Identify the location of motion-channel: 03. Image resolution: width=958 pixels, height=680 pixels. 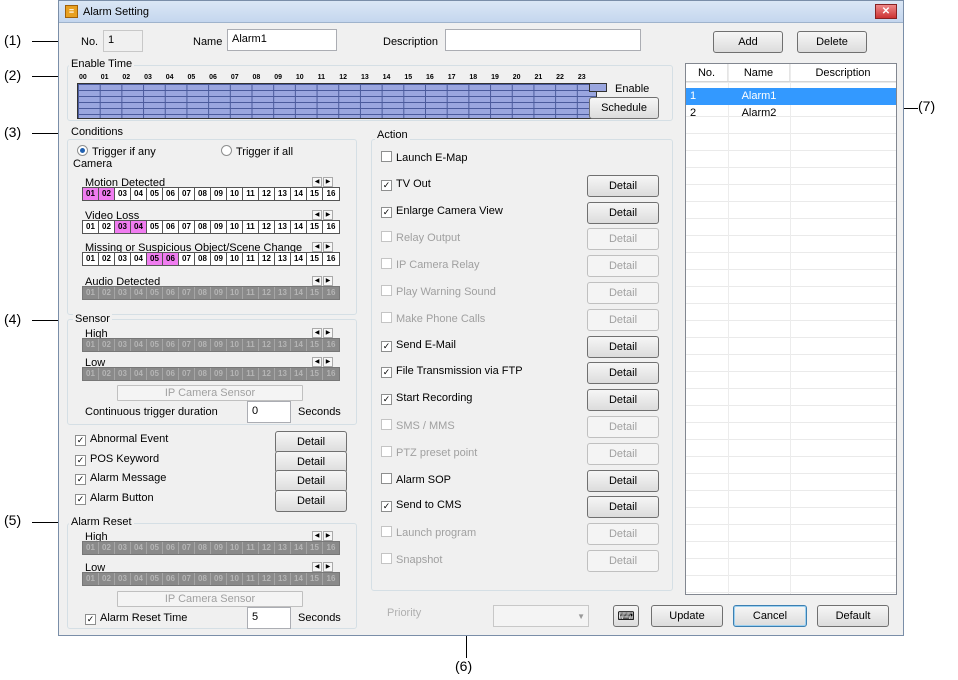
(123, 194).